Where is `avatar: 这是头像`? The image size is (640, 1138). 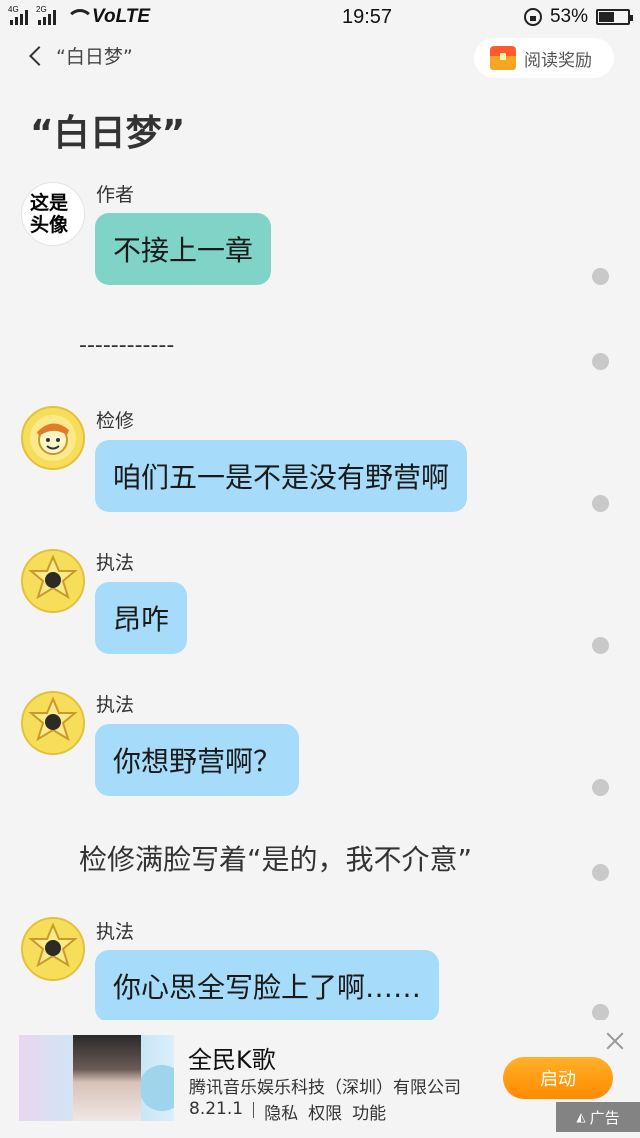
avatar: 这是头像 is located at coordinates (53, 214).